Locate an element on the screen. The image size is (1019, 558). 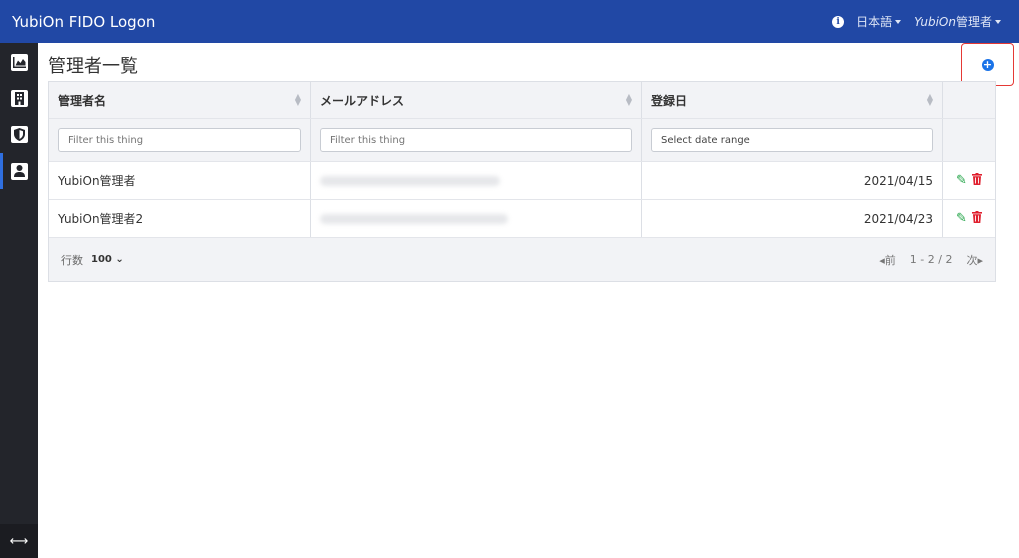
admin-name: YubiOn管理者2 is located at coordinates (180, 218).